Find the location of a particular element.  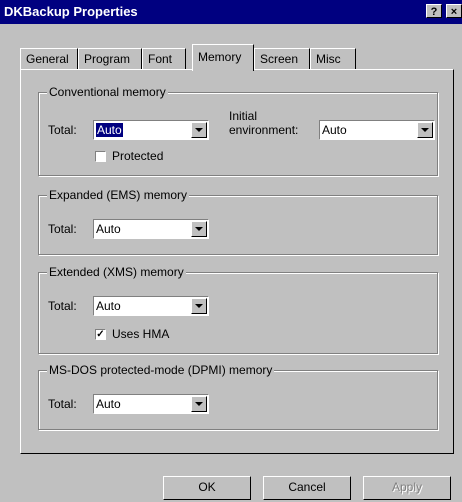

window-title: DKBackup Properties is located at coordinates (71, 11).